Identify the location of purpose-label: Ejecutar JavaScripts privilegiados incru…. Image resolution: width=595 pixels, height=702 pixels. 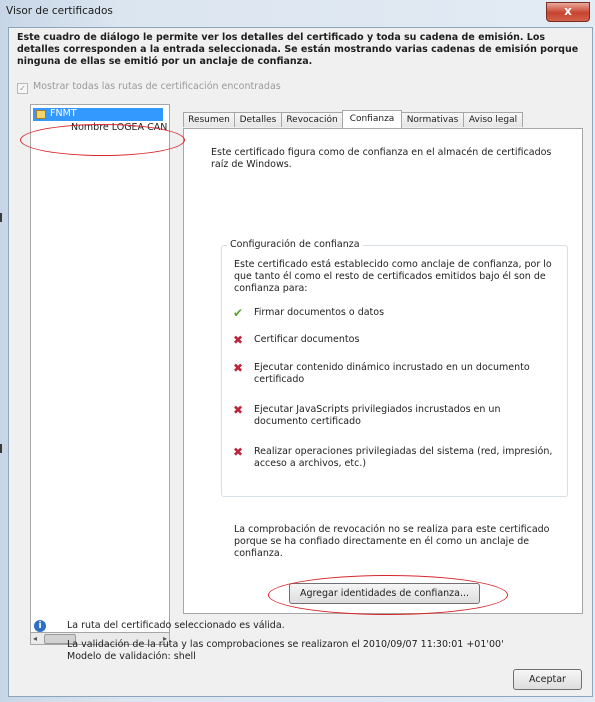
(377, 415).